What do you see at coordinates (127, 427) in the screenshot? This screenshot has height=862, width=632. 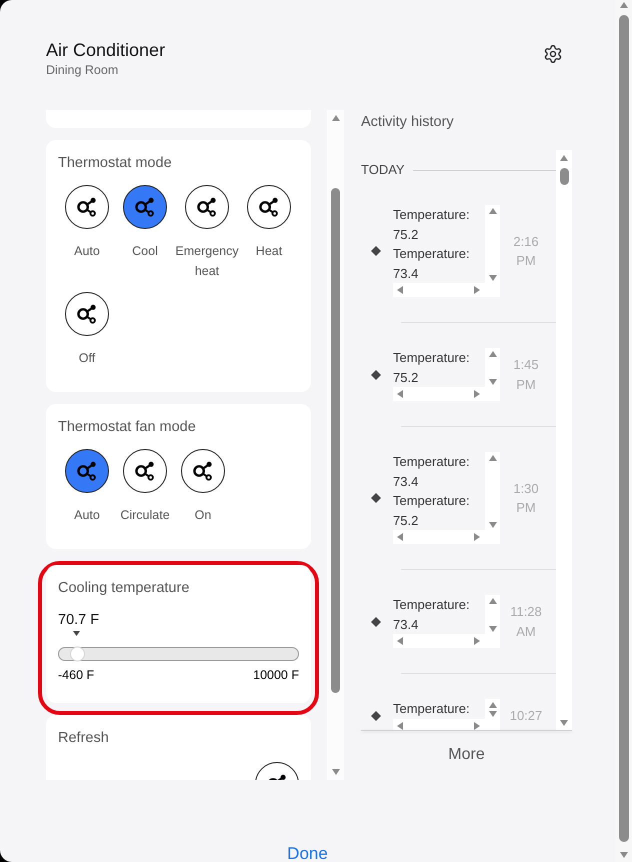 I see `card-title: Thermostat fan mode` at bounding box center [127, 427].